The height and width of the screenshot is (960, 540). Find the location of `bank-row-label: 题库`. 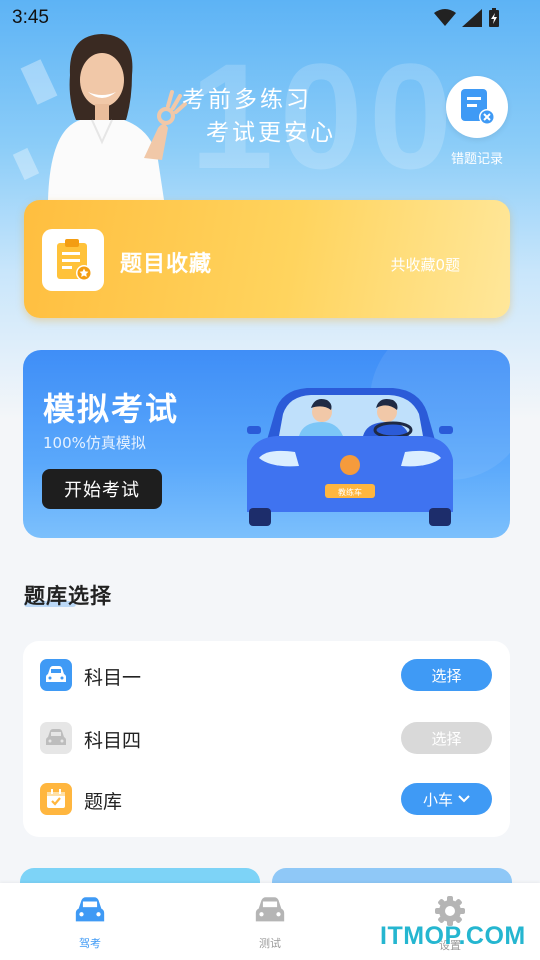

bank-row-label: 题库 is located at coordinates (103, 802).